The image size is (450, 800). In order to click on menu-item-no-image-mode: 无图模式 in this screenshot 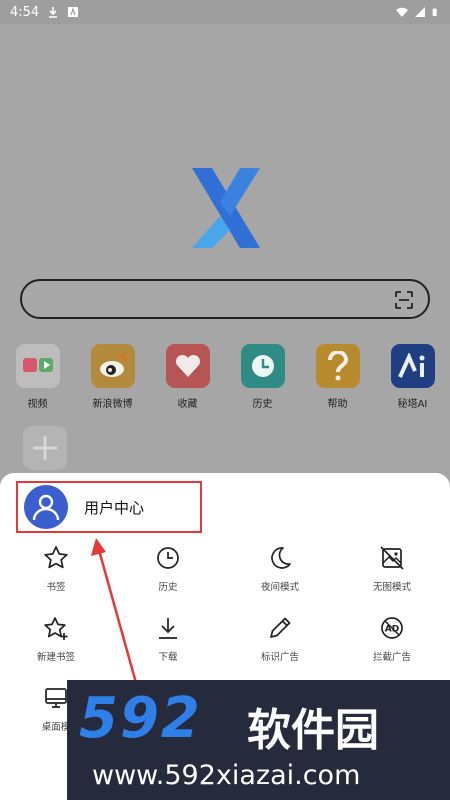, I will do `click(392, 569)`.